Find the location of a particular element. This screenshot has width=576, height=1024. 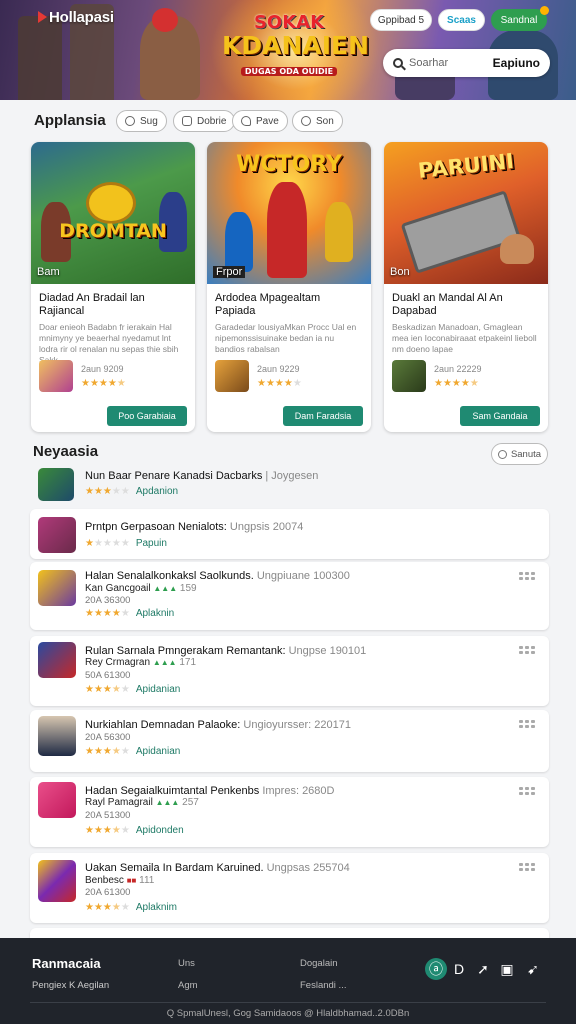

list-item-action: Aplaknin is located at coordinates (155, 613).